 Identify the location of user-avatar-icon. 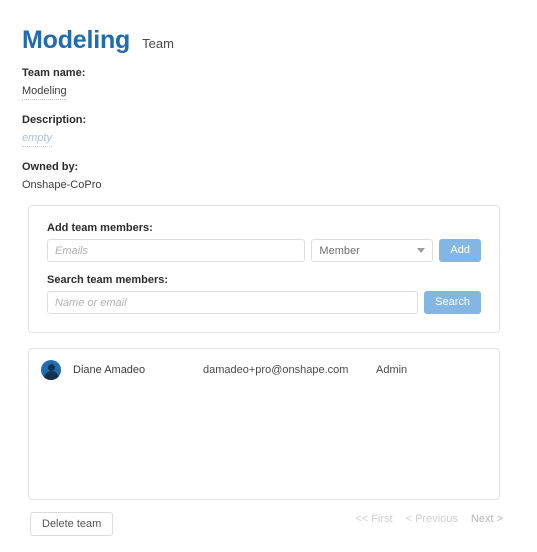
(51, 370).